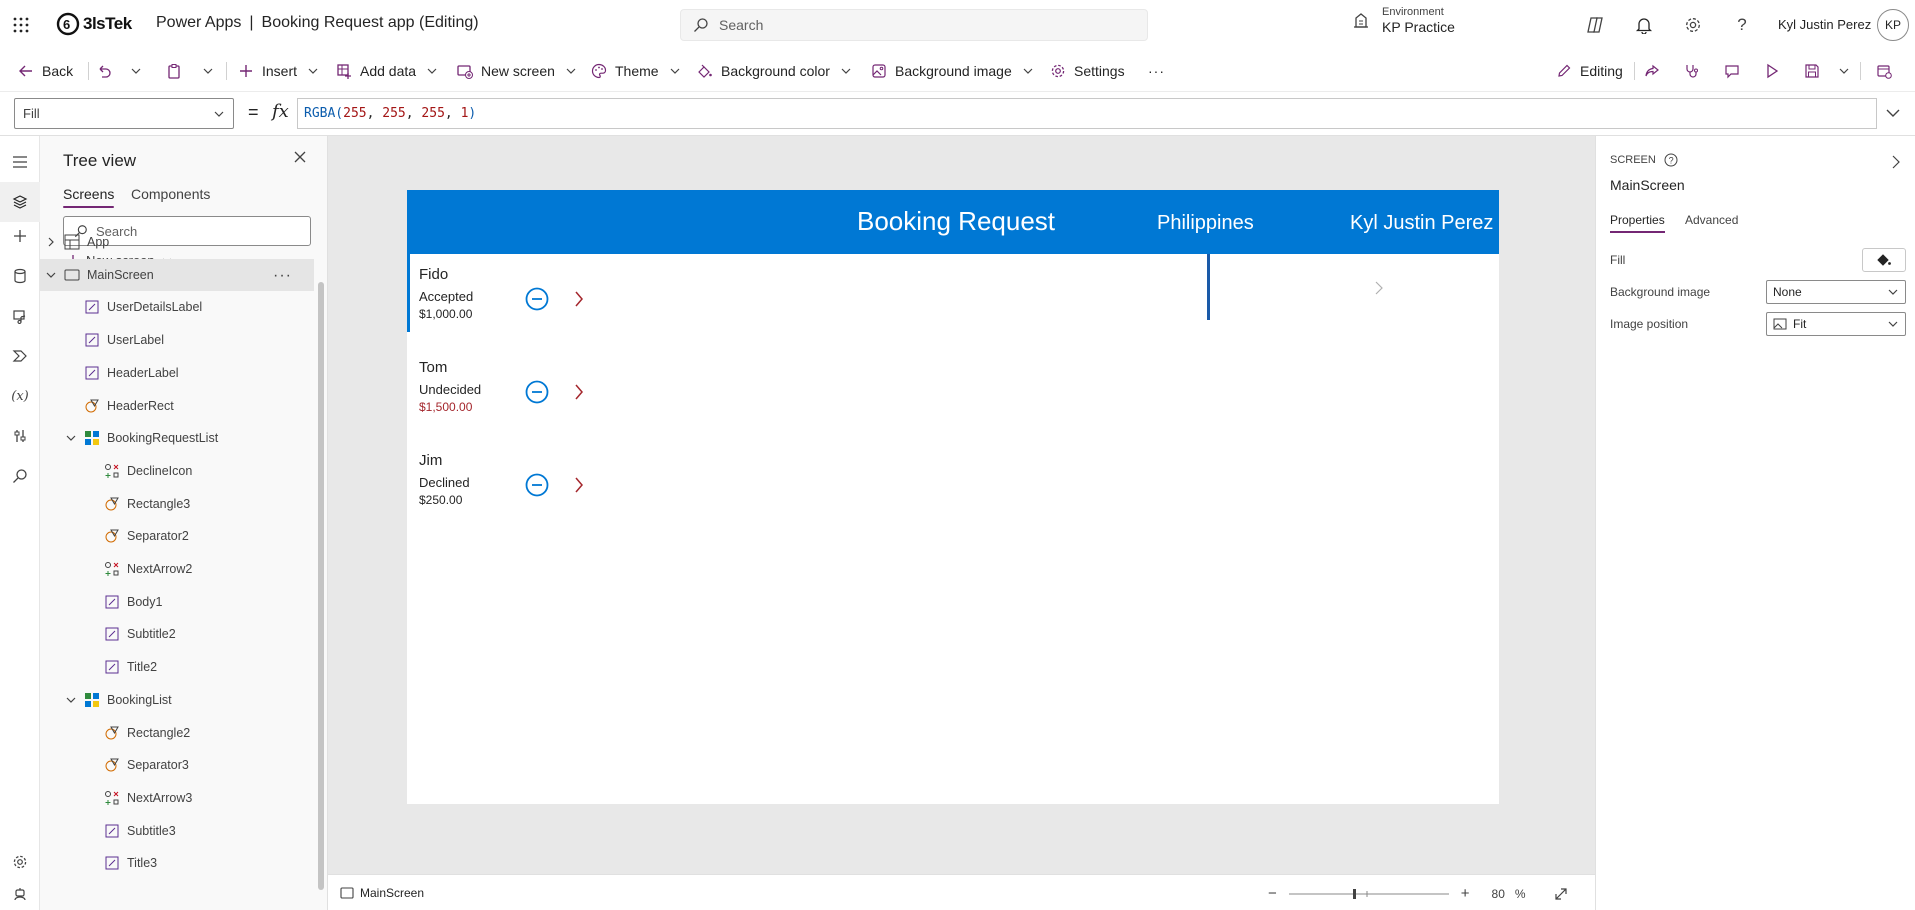 The width and height of the screenshot is (1915, 910). I want to click on booking-amount: $1,500.00, so click(445, 407).